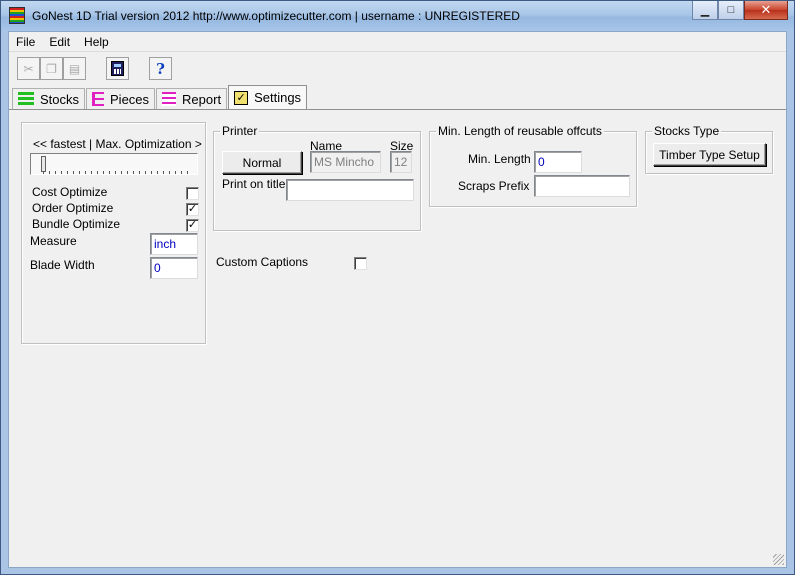 The width and height of the screenshot is (795, 575). What do you see at coordinates (117, 172) in the screenshot?
I see `slider-ticks` at bounding box center [117, 172].